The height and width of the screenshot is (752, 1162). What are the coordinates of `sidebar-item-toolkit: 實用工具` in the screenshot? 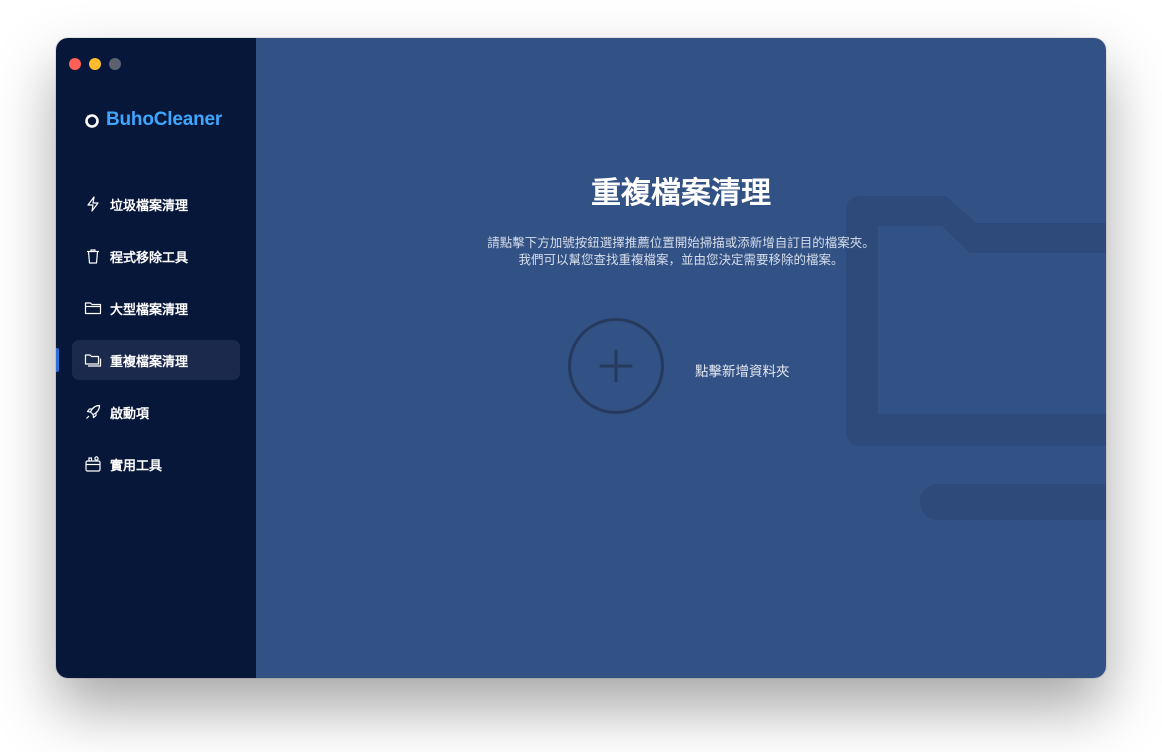 It's located at (156, 464).